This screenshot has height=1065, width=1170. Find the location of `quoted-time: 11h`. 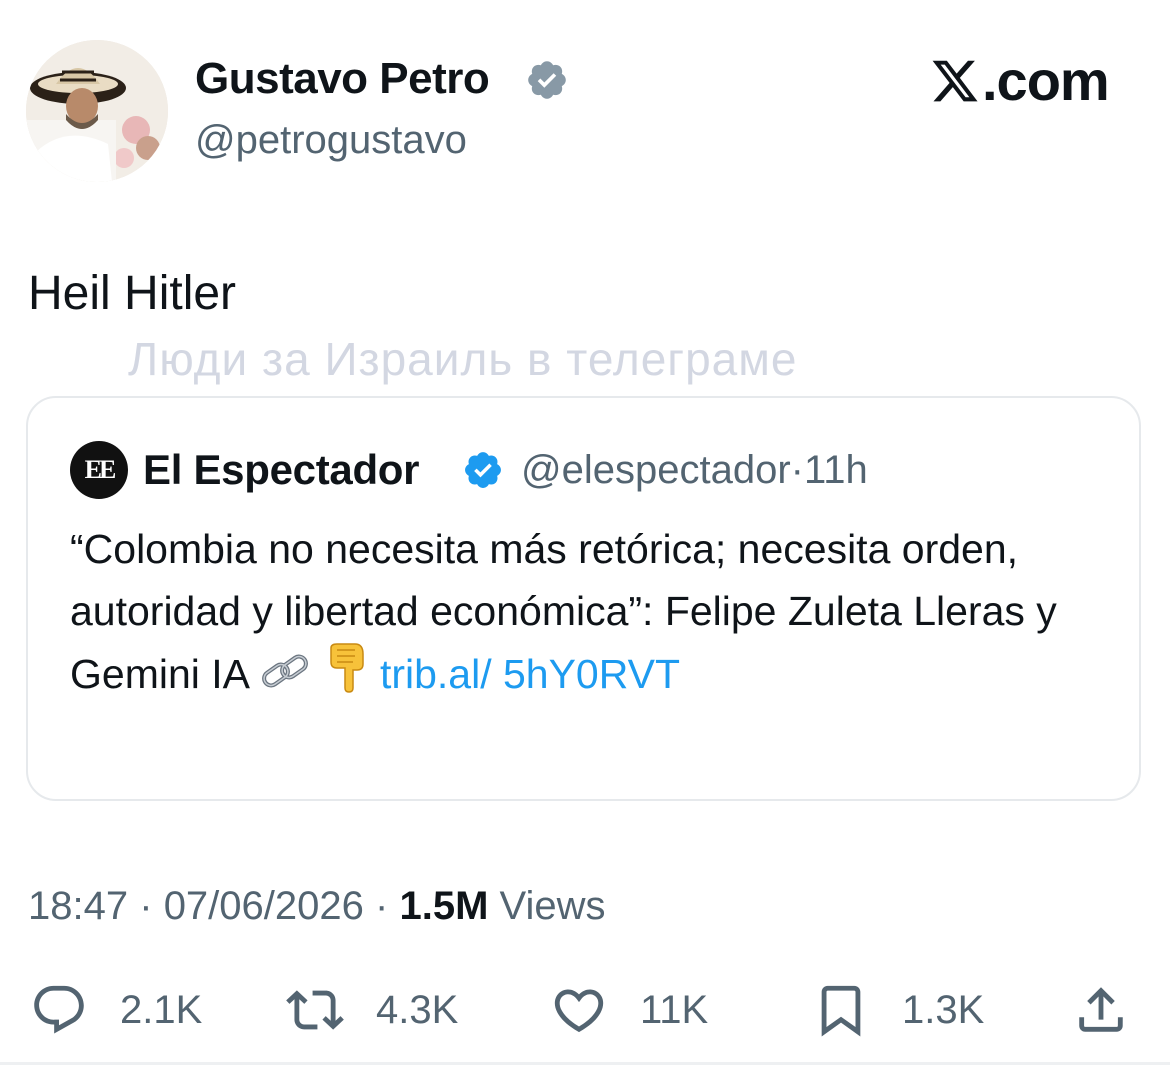

quoted-time: 11h is located at coordinates (836, 470).